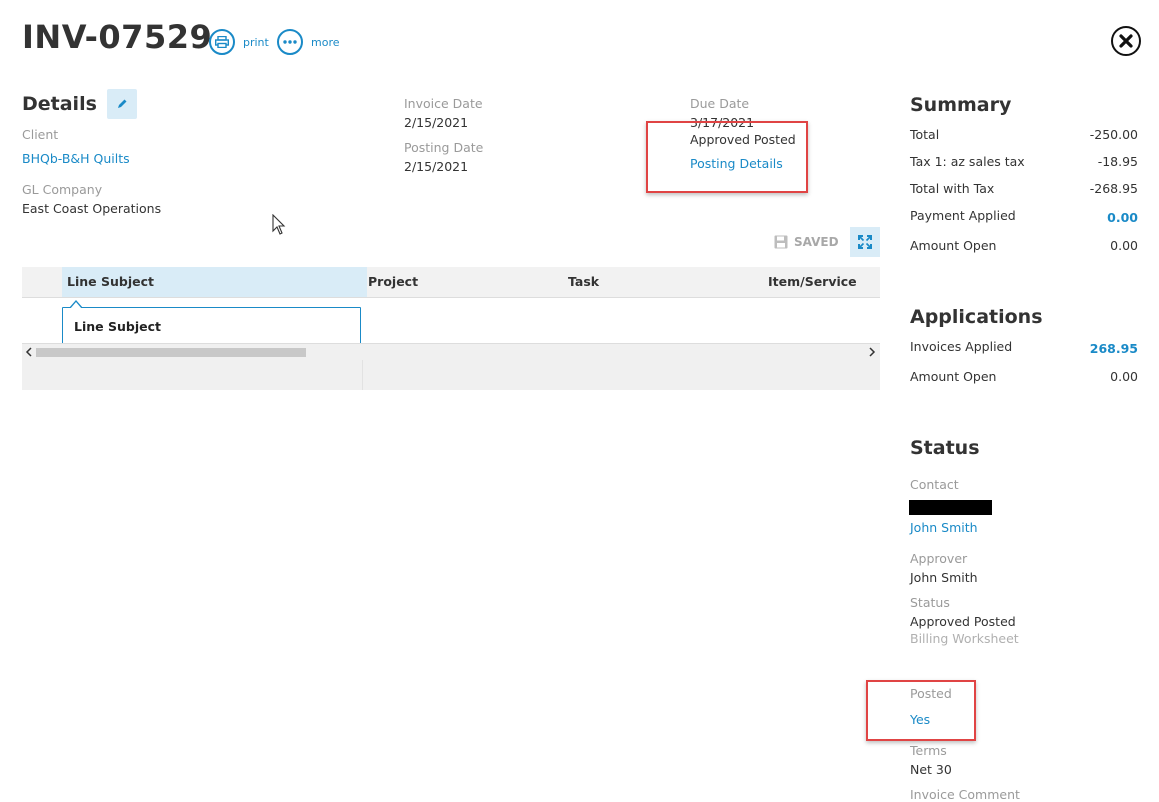  I want to click on edit-details-button, so click(122, 104).